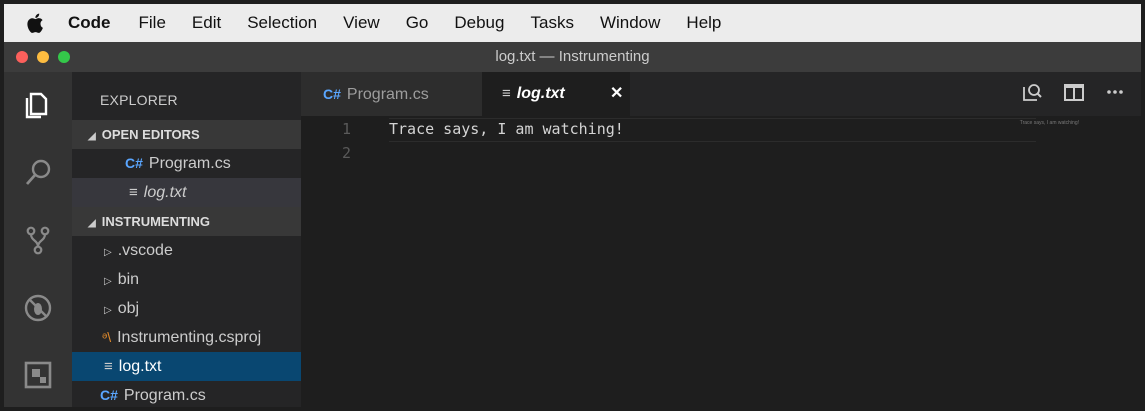 The image size is (1145, 411). I want to click on tree-item-file-selected: ≡ log.txt, so click(186, 366).